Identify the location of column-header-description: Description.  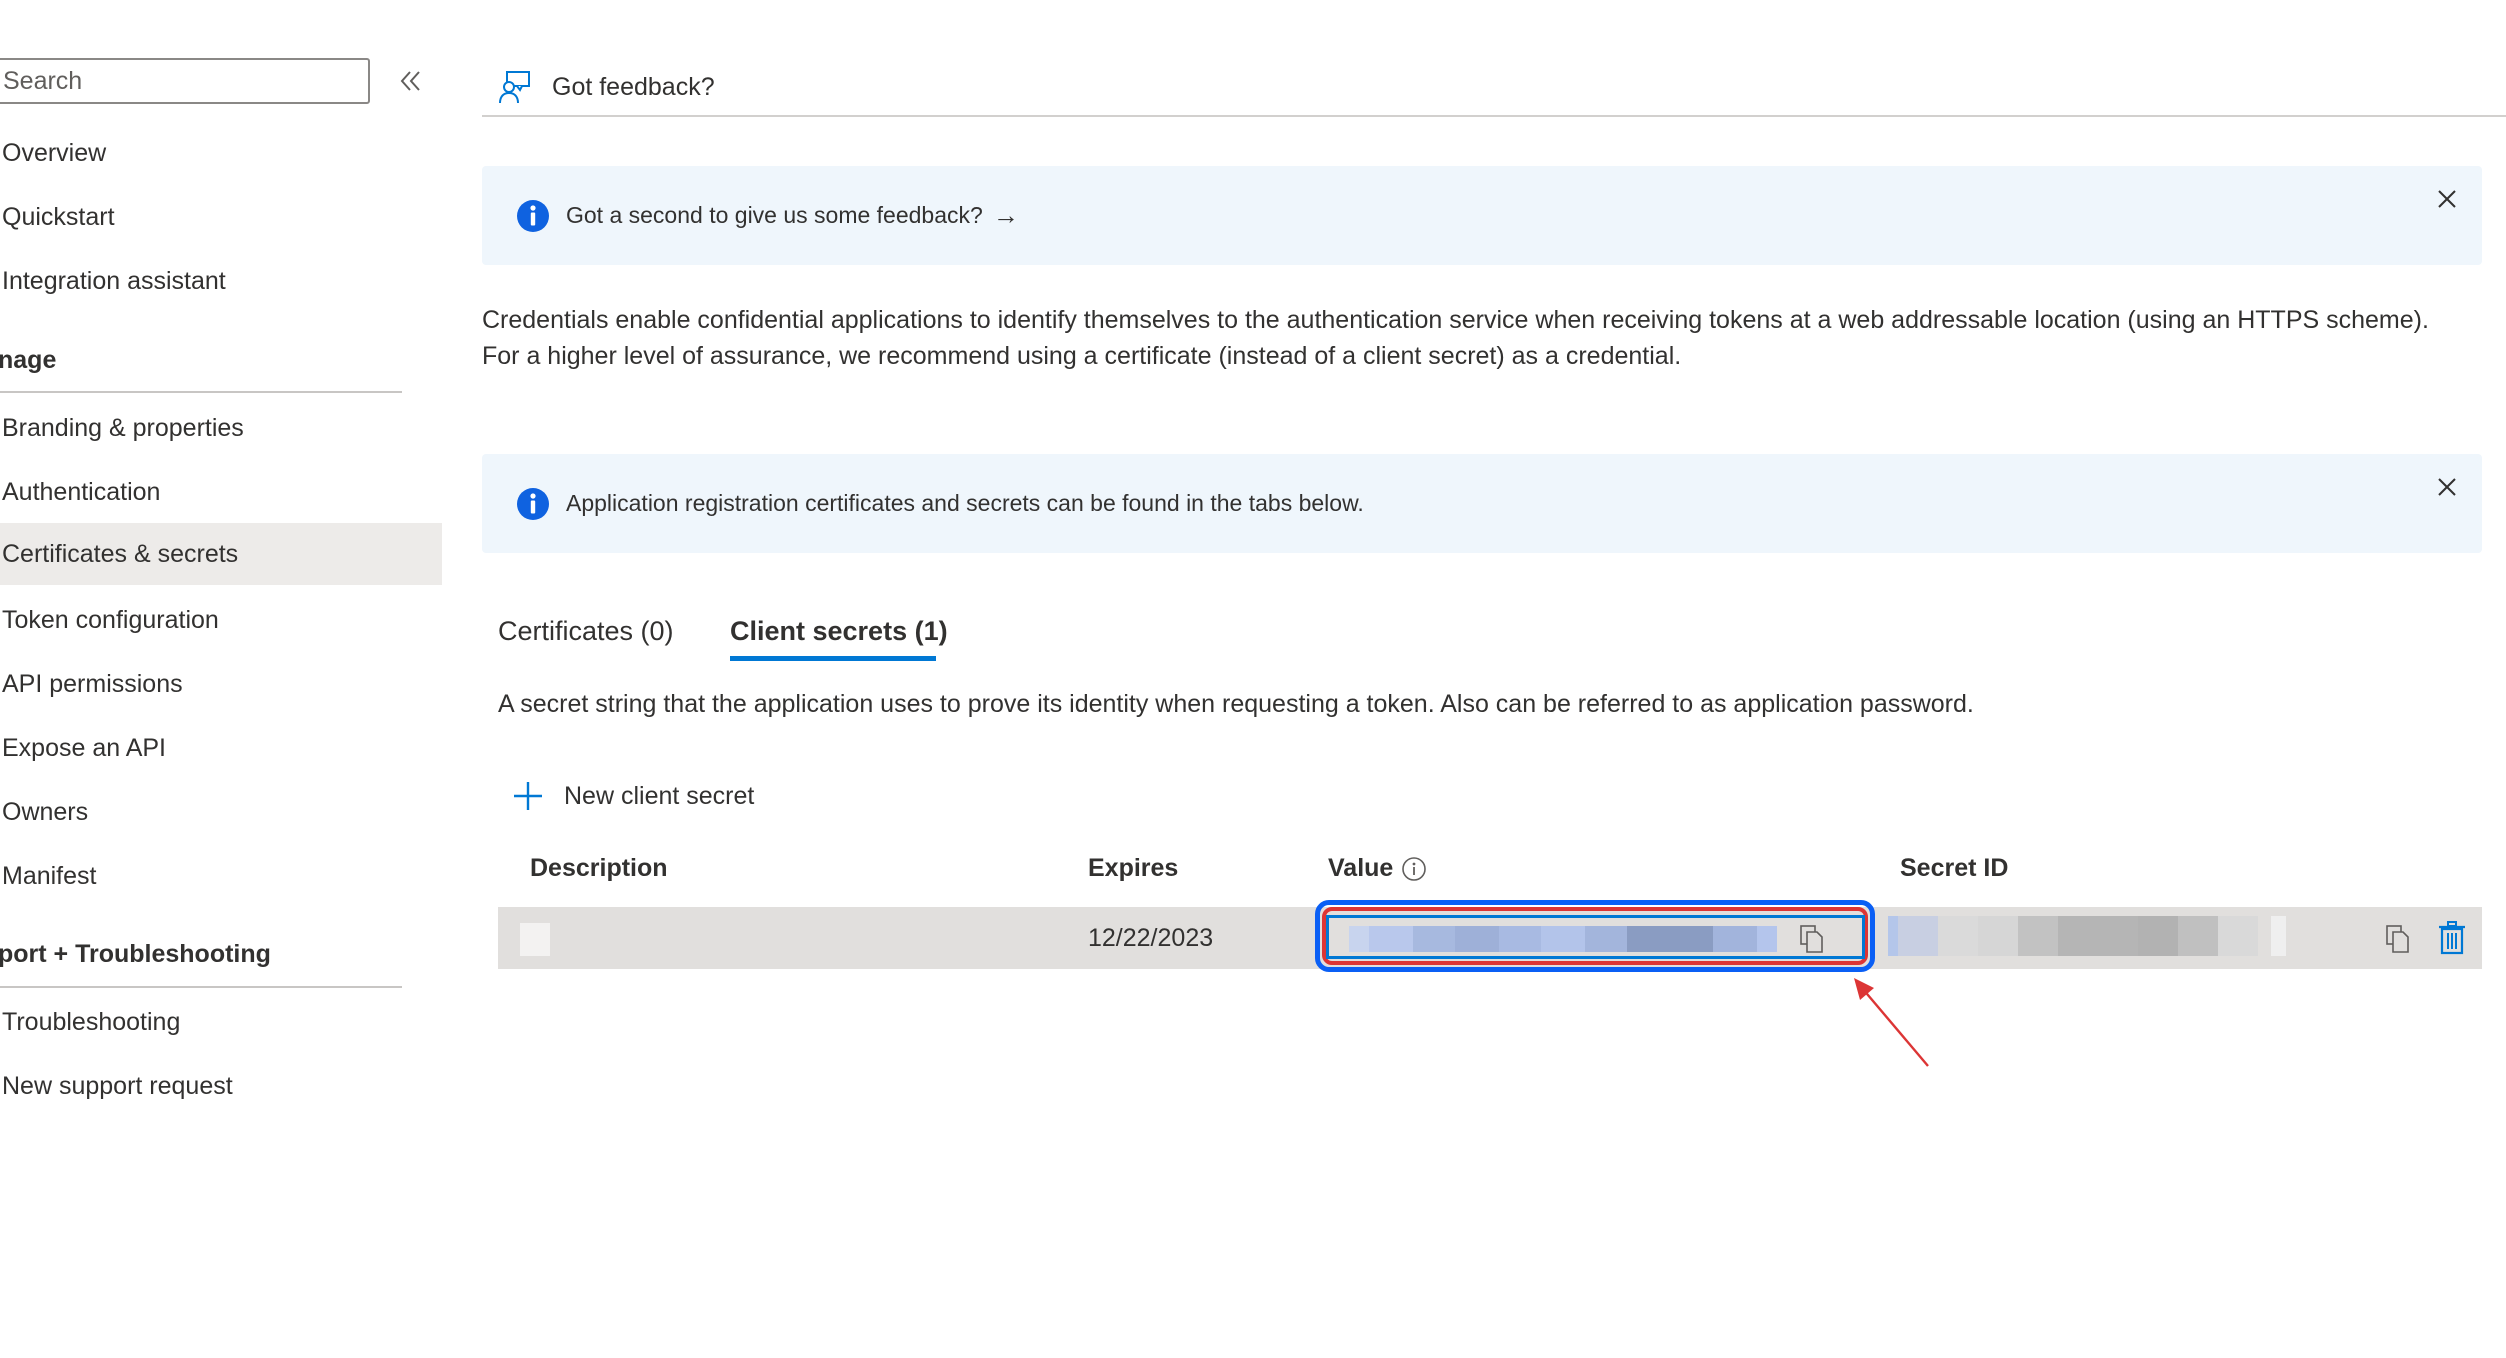
(599, 868).